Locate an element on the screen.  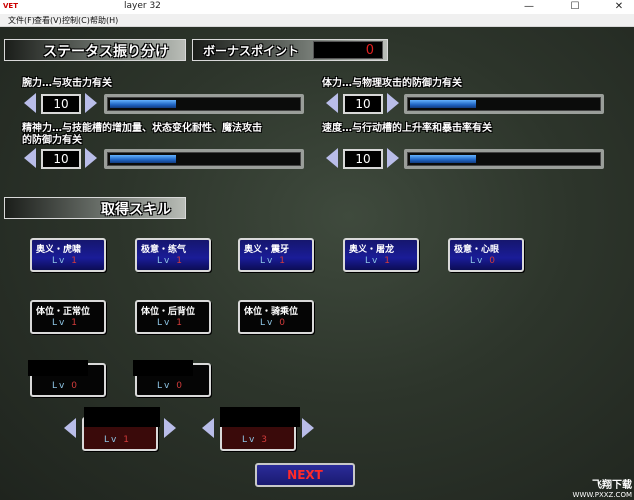
skill-name: 极意・心眼 is located at coordinates (477, 250).